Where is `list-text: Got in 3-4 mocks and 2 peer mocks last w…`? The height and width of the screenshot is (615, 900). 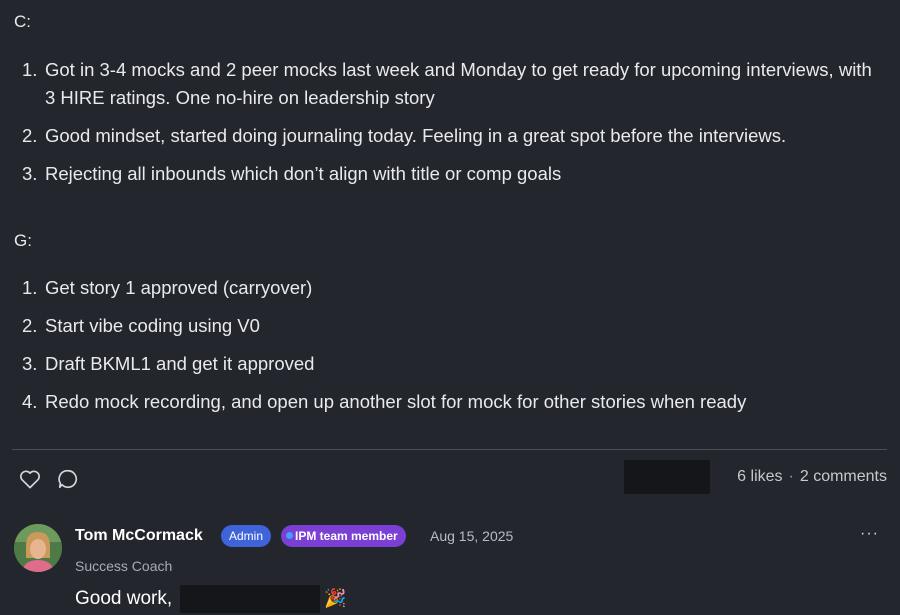 list-text: Got in 3-4 mocks and 2 peer mocks last w… is located at coordinates (458, 83).